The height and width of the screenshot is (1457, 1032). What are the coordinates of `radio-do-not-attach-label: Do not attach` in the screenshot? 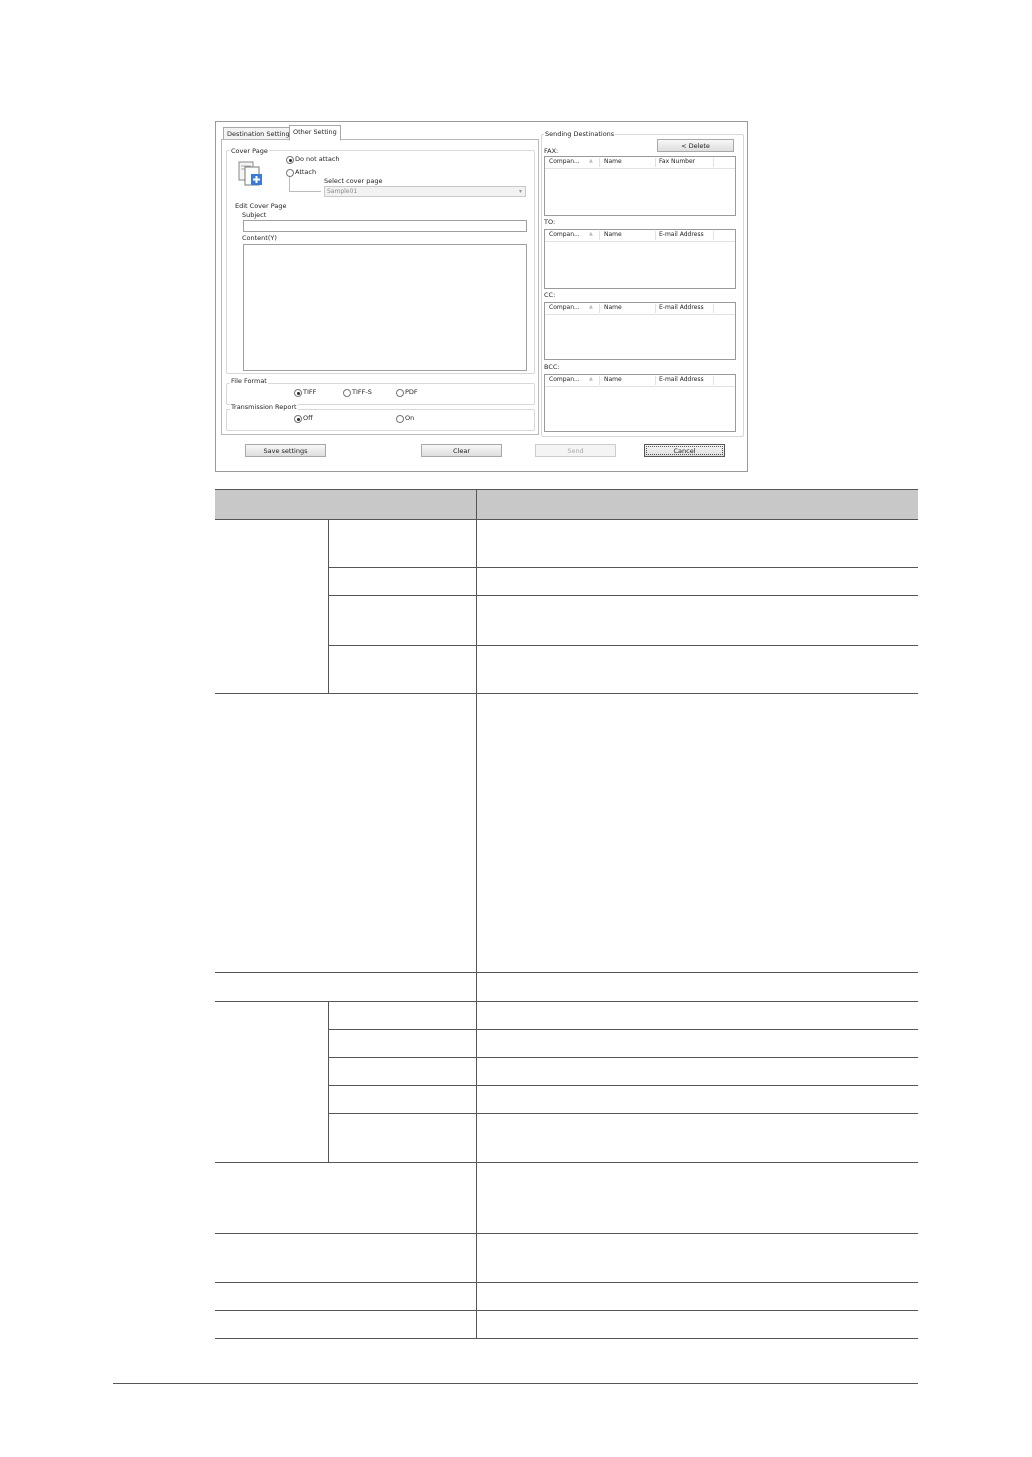 It's located at (317, 159).